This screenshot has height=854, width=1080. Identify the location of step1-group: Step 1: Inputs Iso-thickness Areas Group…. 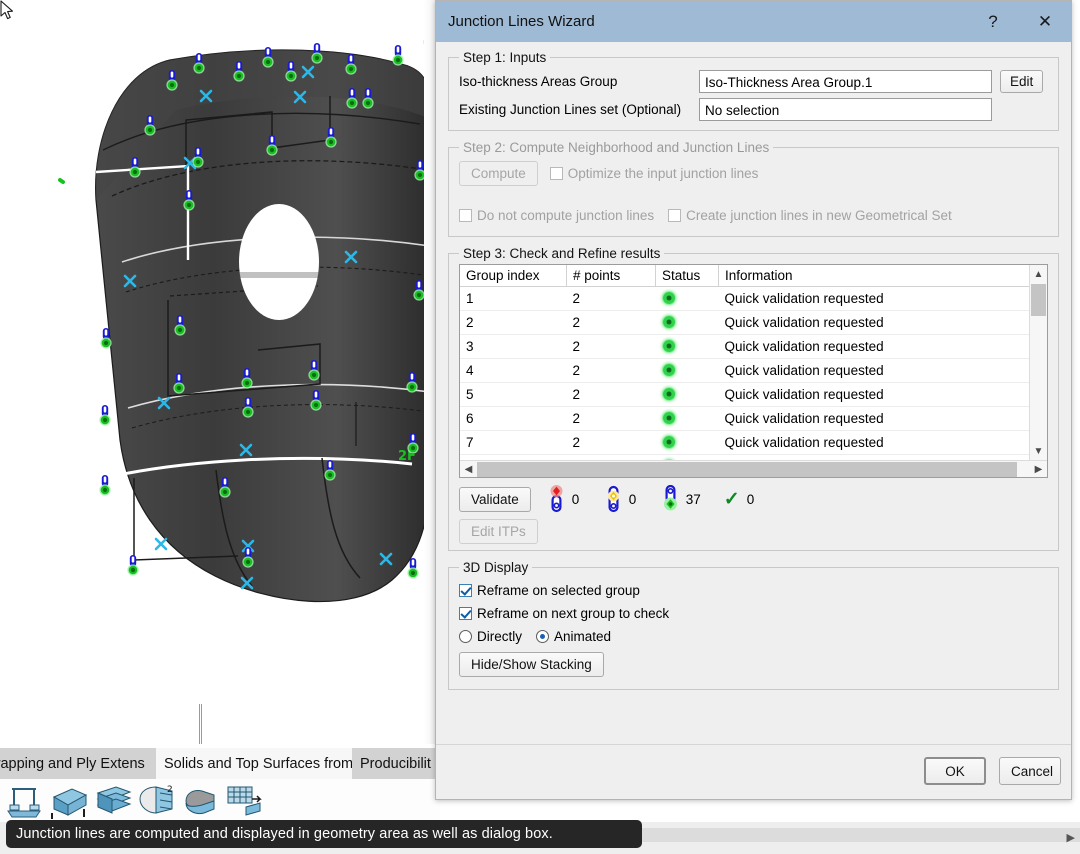
(753, 90).